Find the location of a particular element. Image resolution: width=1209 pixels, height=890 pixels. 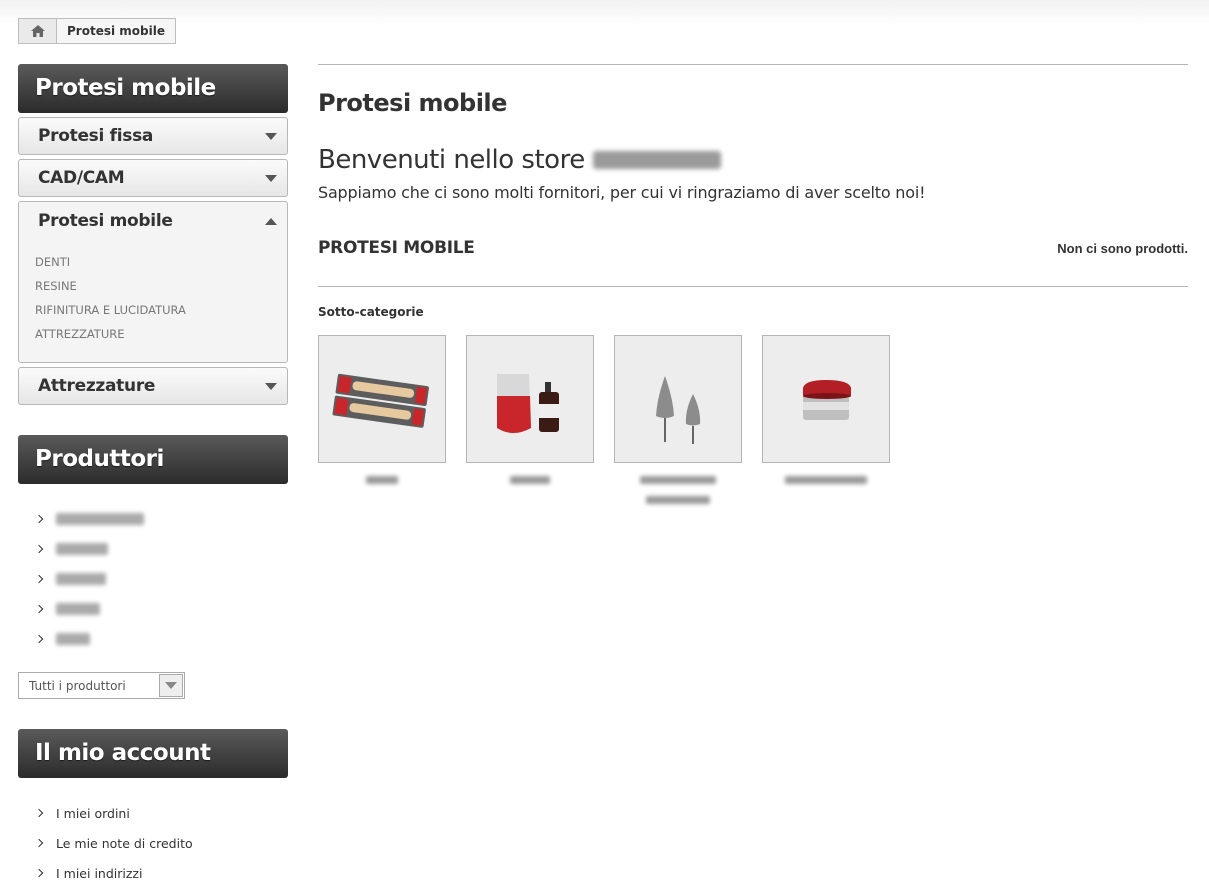

no-products-message: Non ci sono prodotti. is located at coordinates (1122, 248).